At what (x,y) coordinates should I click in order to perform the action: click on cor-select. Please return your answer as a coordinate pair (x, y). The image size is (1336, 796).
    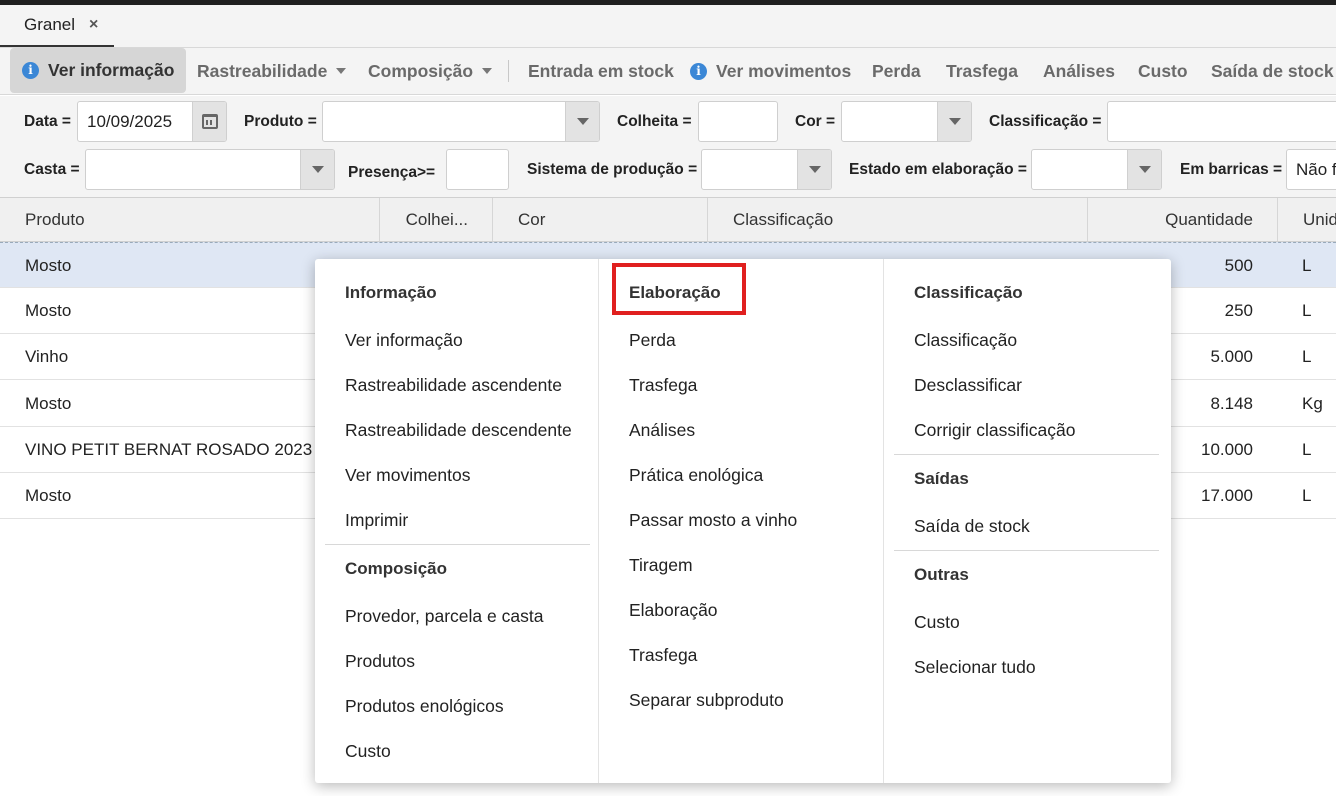
    Looking at the image, I should click on (906, 121).